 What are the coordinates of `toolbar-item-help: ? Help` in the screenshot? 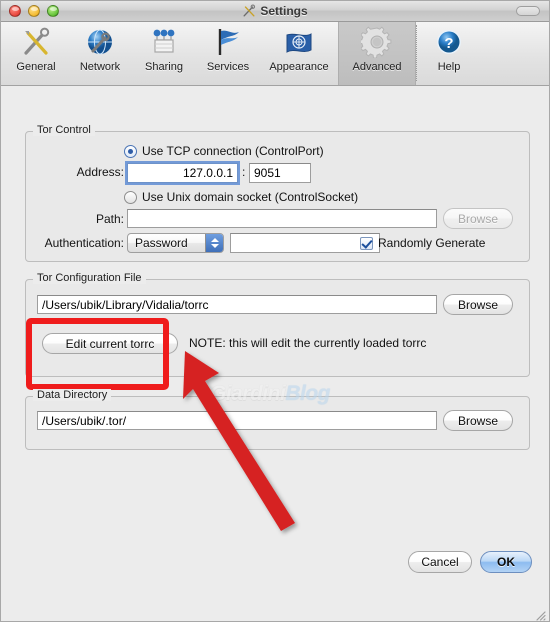 It's located at (449, 53).